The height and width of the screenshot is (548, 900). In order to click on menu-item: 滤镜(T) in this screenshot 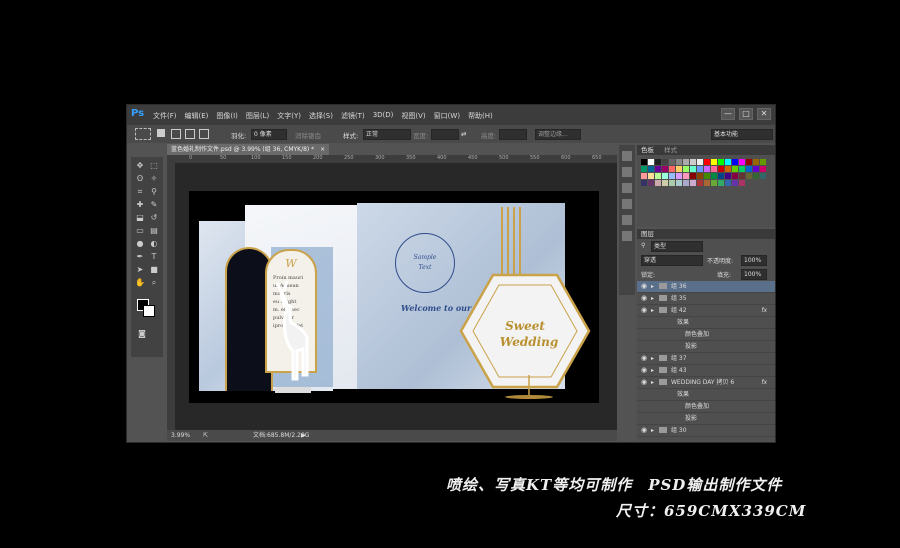, I will do `click(353, 116)`.